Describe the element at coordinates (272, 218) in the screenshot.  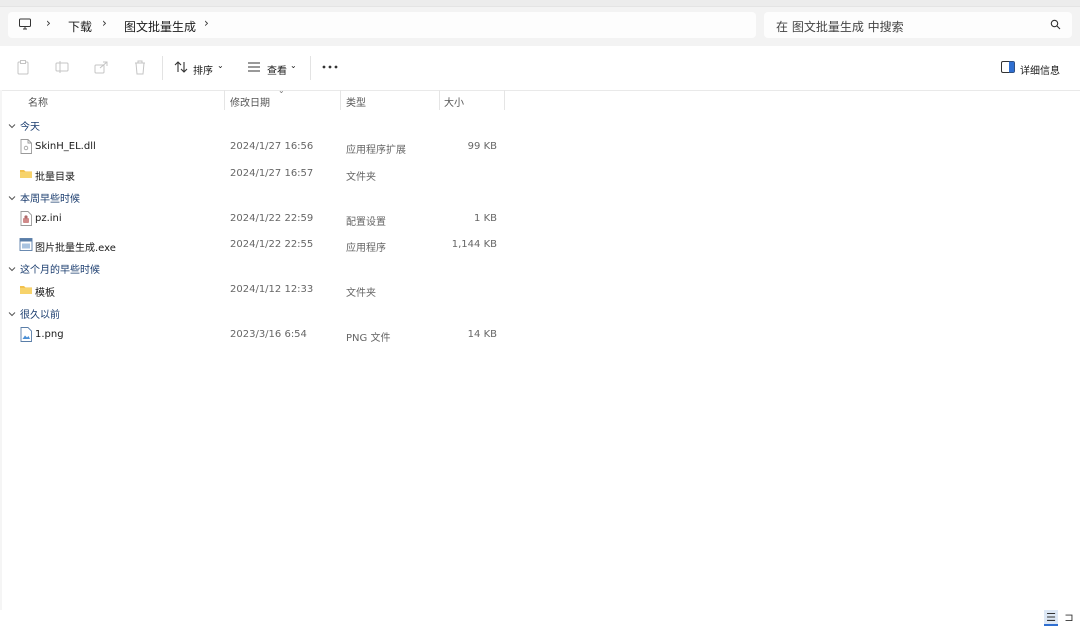
I see `file-date: 2024/1/22 22:59` at that location.